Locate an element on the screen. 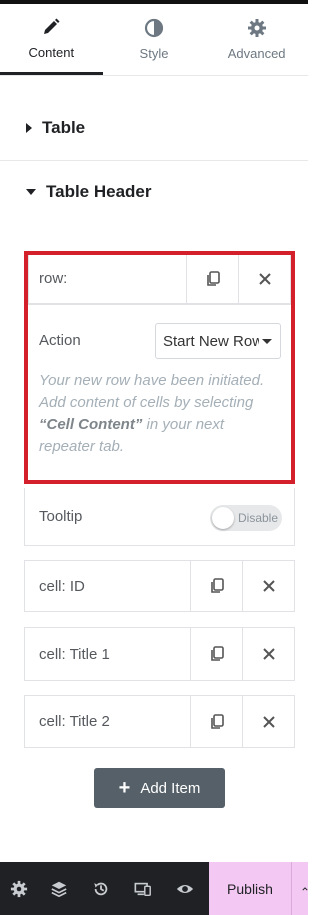 This screenshot has height=915, width=320. history-icon is located at coordinates (101, 888).